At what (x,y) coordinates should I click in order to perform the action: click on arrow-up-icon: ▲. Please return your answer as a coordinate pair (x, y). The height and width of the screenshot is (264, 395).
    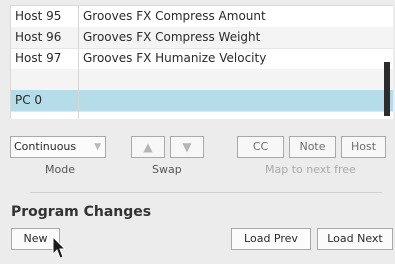
    Looking at the image, I should click on (148, 147).